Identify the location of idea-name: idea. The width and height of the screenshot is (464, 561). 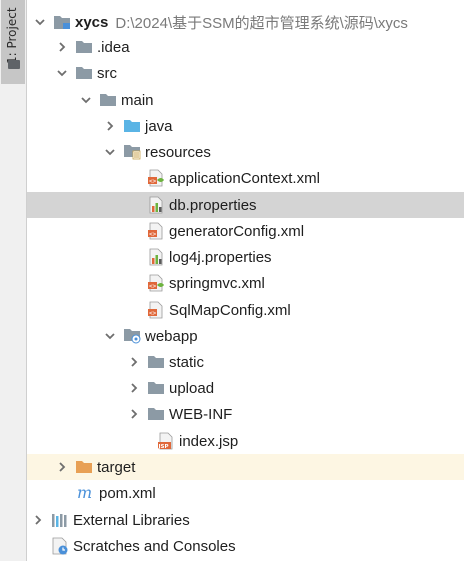
(115, 47).